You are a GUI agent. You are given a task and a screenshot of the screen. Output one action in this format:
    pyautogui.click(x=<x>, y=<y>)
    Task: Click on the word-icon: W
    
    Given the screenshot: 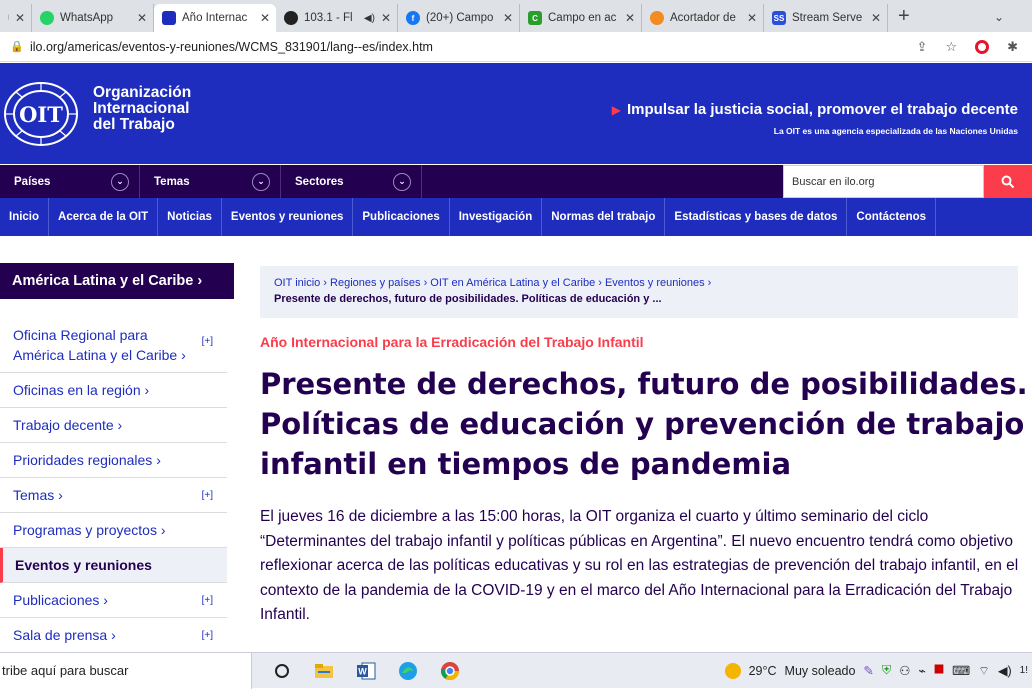 What is the action you would take?
    pyautogui.click(x=366, y=671)
    